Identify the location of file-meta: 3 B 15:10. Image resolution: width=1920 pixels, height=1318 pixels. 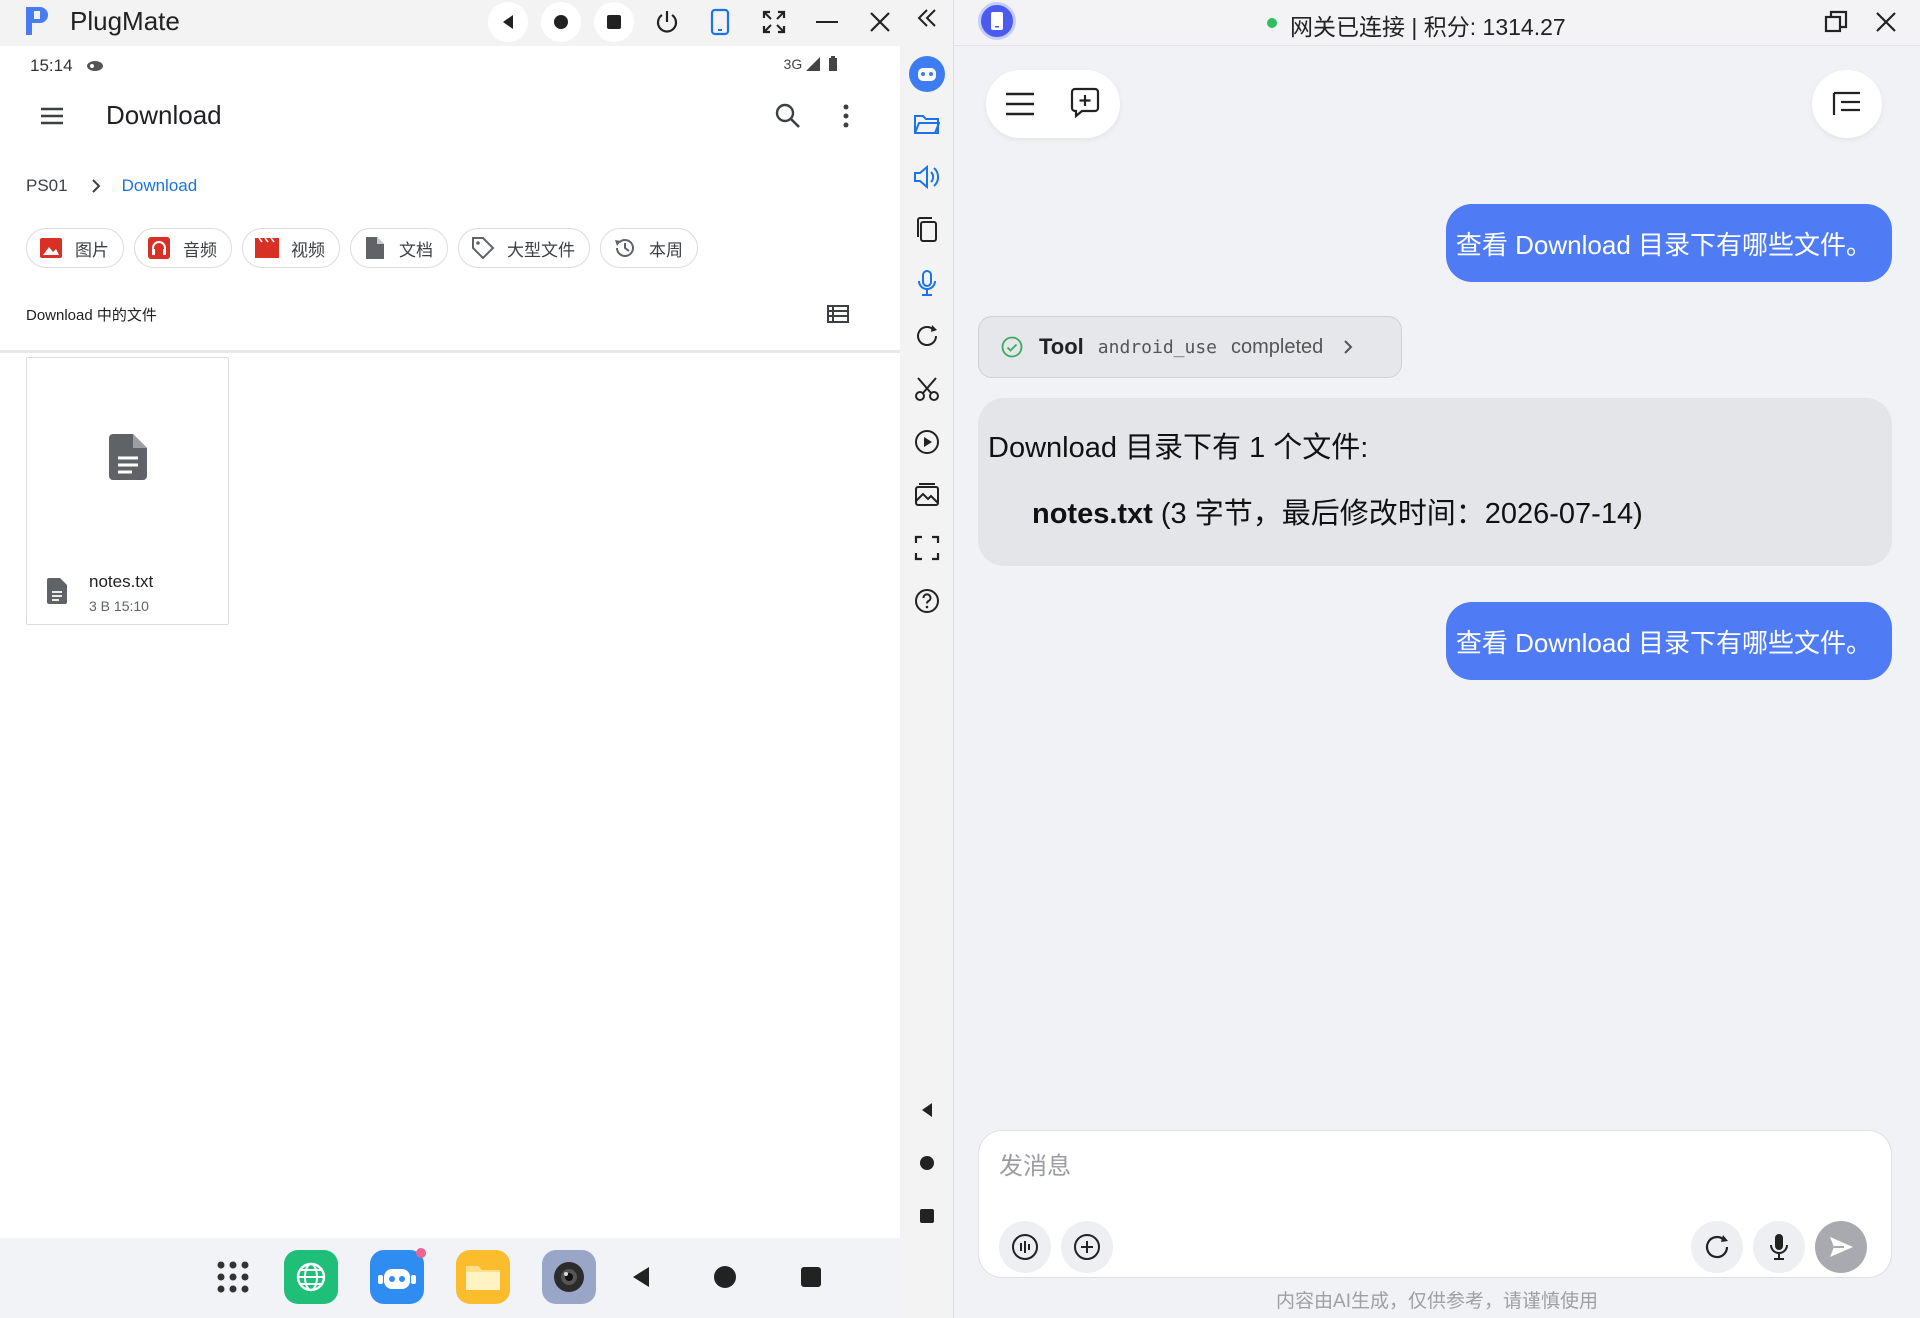
(119, 606).